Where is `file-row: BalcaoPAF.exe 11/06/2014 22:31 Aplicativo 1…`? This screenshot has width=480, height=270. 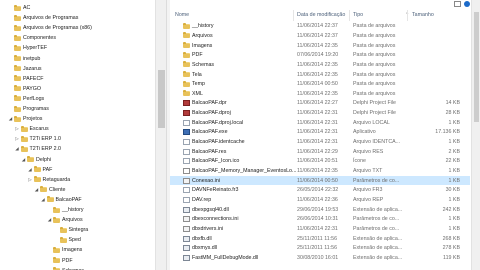
file-row: BalcaoPAF.exe 11/06/2014 22:31 Aplicativo 1… is located at coordinates (320, 132).